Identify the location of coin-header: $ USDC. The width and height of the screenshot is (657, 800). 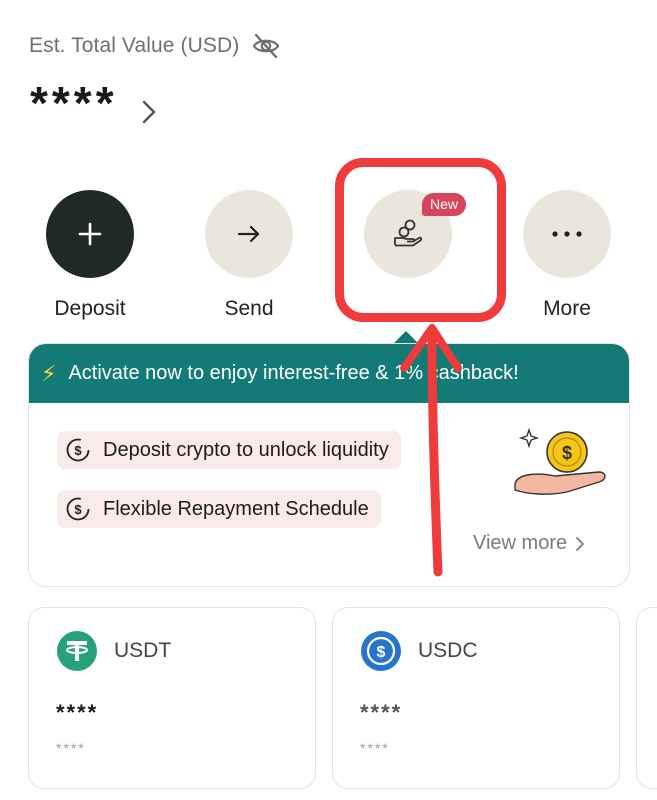
(419, 651).